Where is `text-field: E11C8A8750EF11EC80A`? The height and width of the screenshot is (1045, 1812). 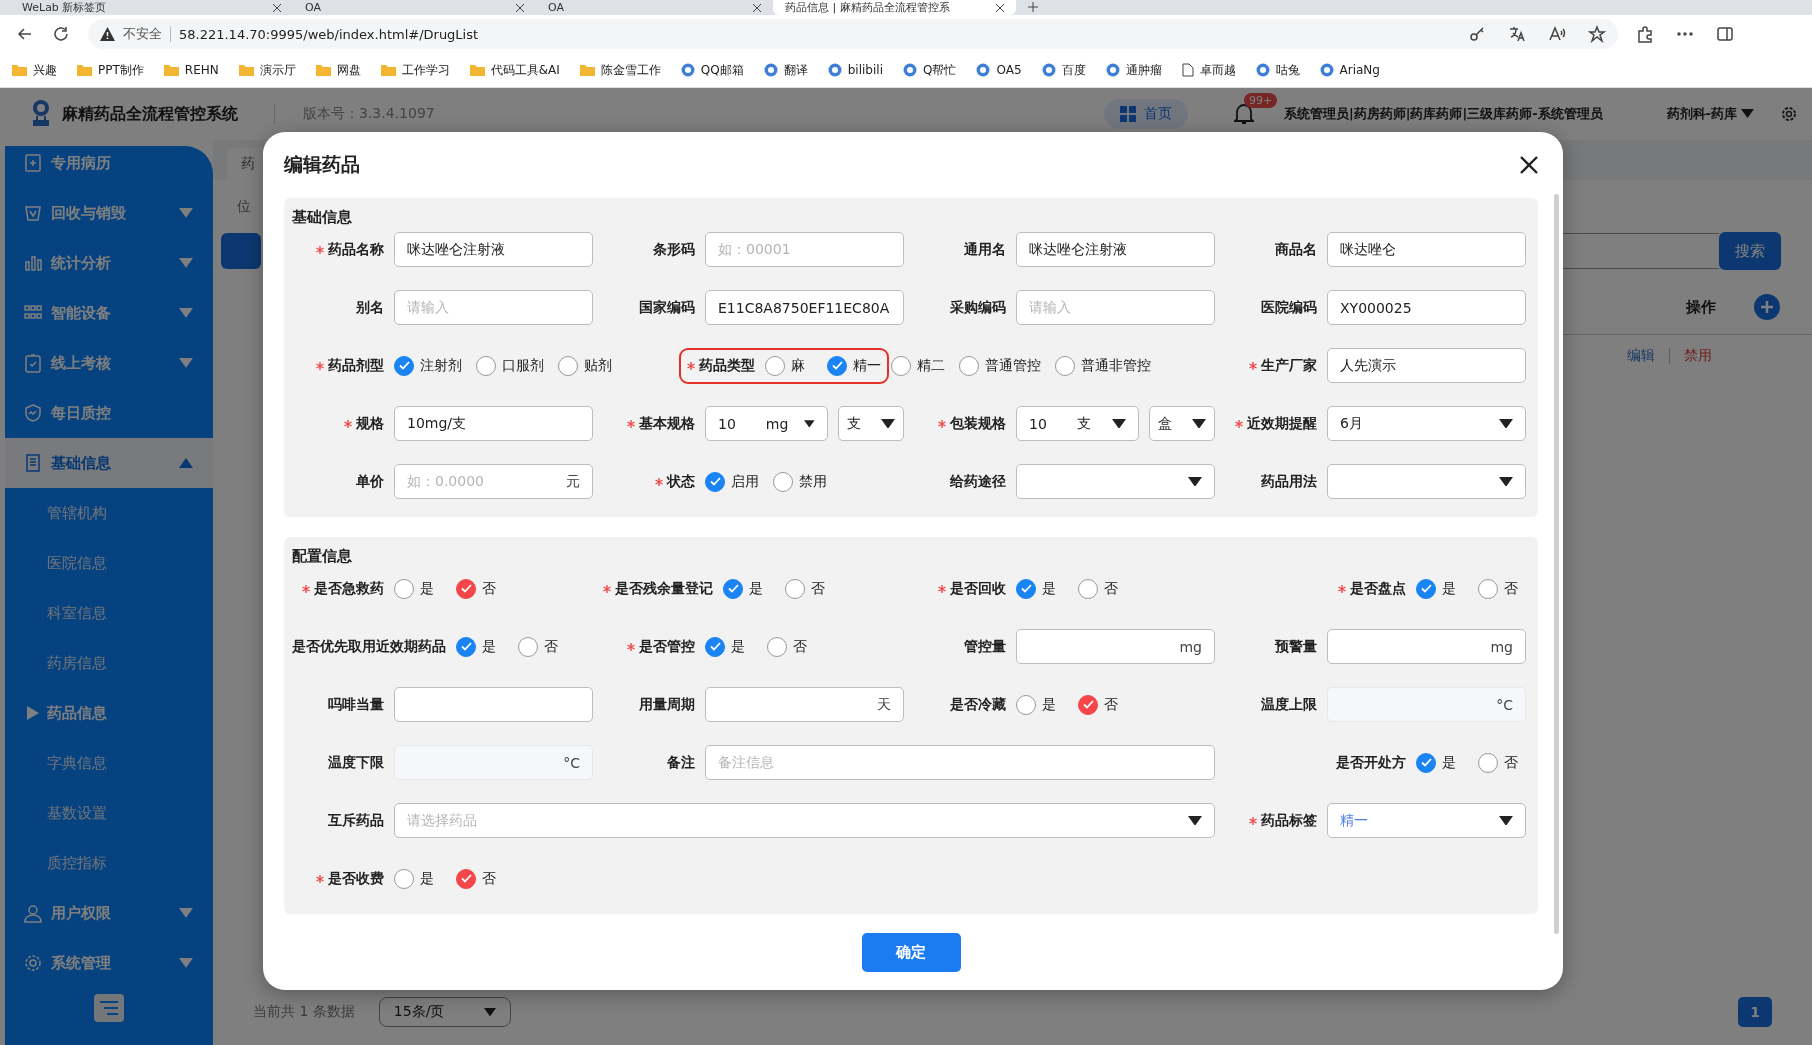 text-field: E11C8A8750EF11EC80A is located at coordinates (804, 307).